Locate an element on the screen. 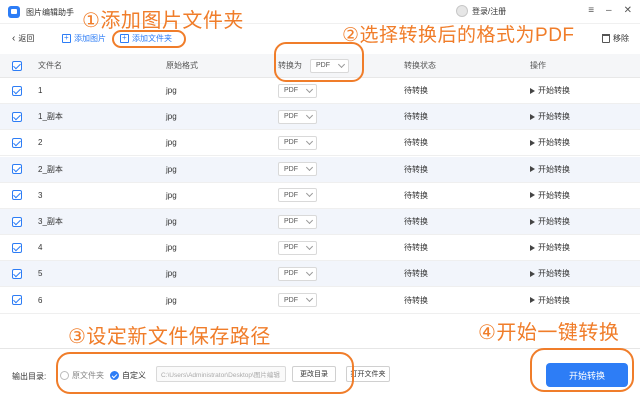 This screenshot has width=640, height=397. row-filename: 1 is located at coordinates (40, 90).